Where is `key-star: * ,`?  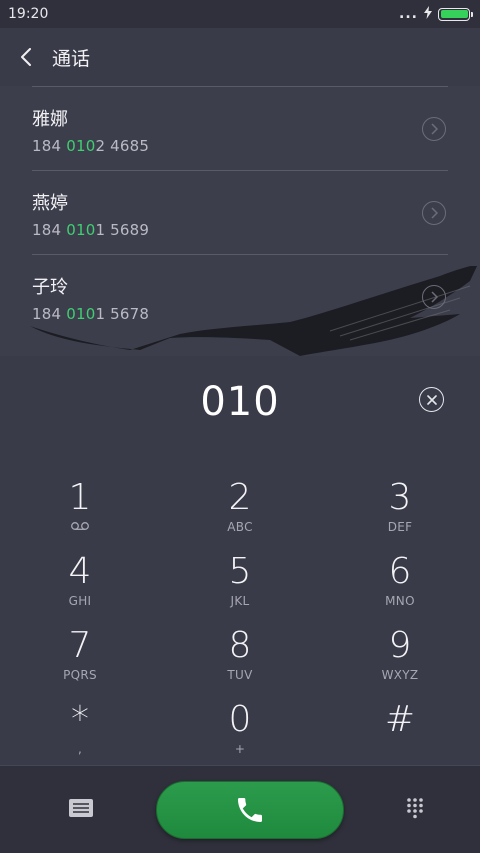
key-star: * , is located at coordinates (80, 733).